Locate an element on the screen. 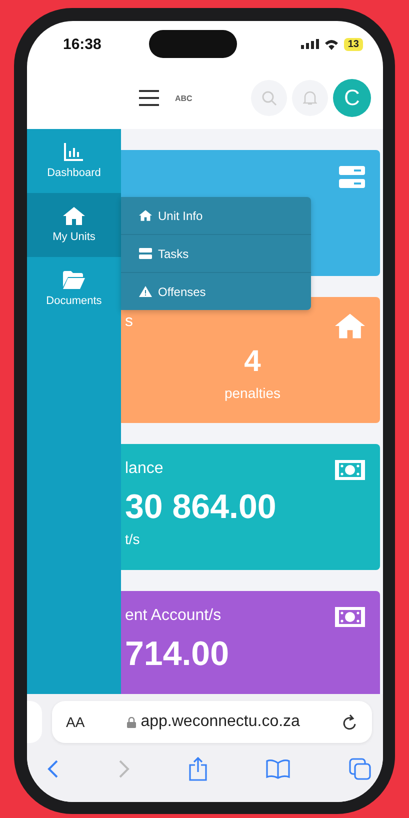 The height and width of the screenshot is (818, 409). card-caption: penalties is located at coordinates (252, 393).